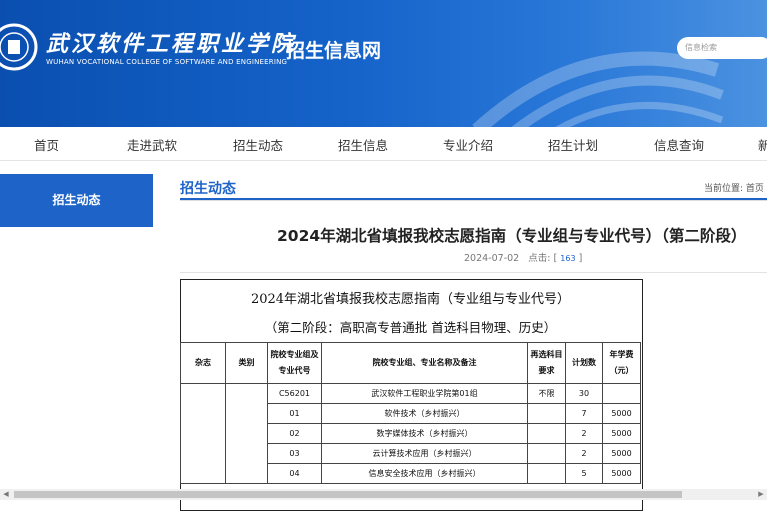 Image resolution: width=767 pixels, height=511 pixels. I want to click on scrollbar-thumb, so click(348, 494).